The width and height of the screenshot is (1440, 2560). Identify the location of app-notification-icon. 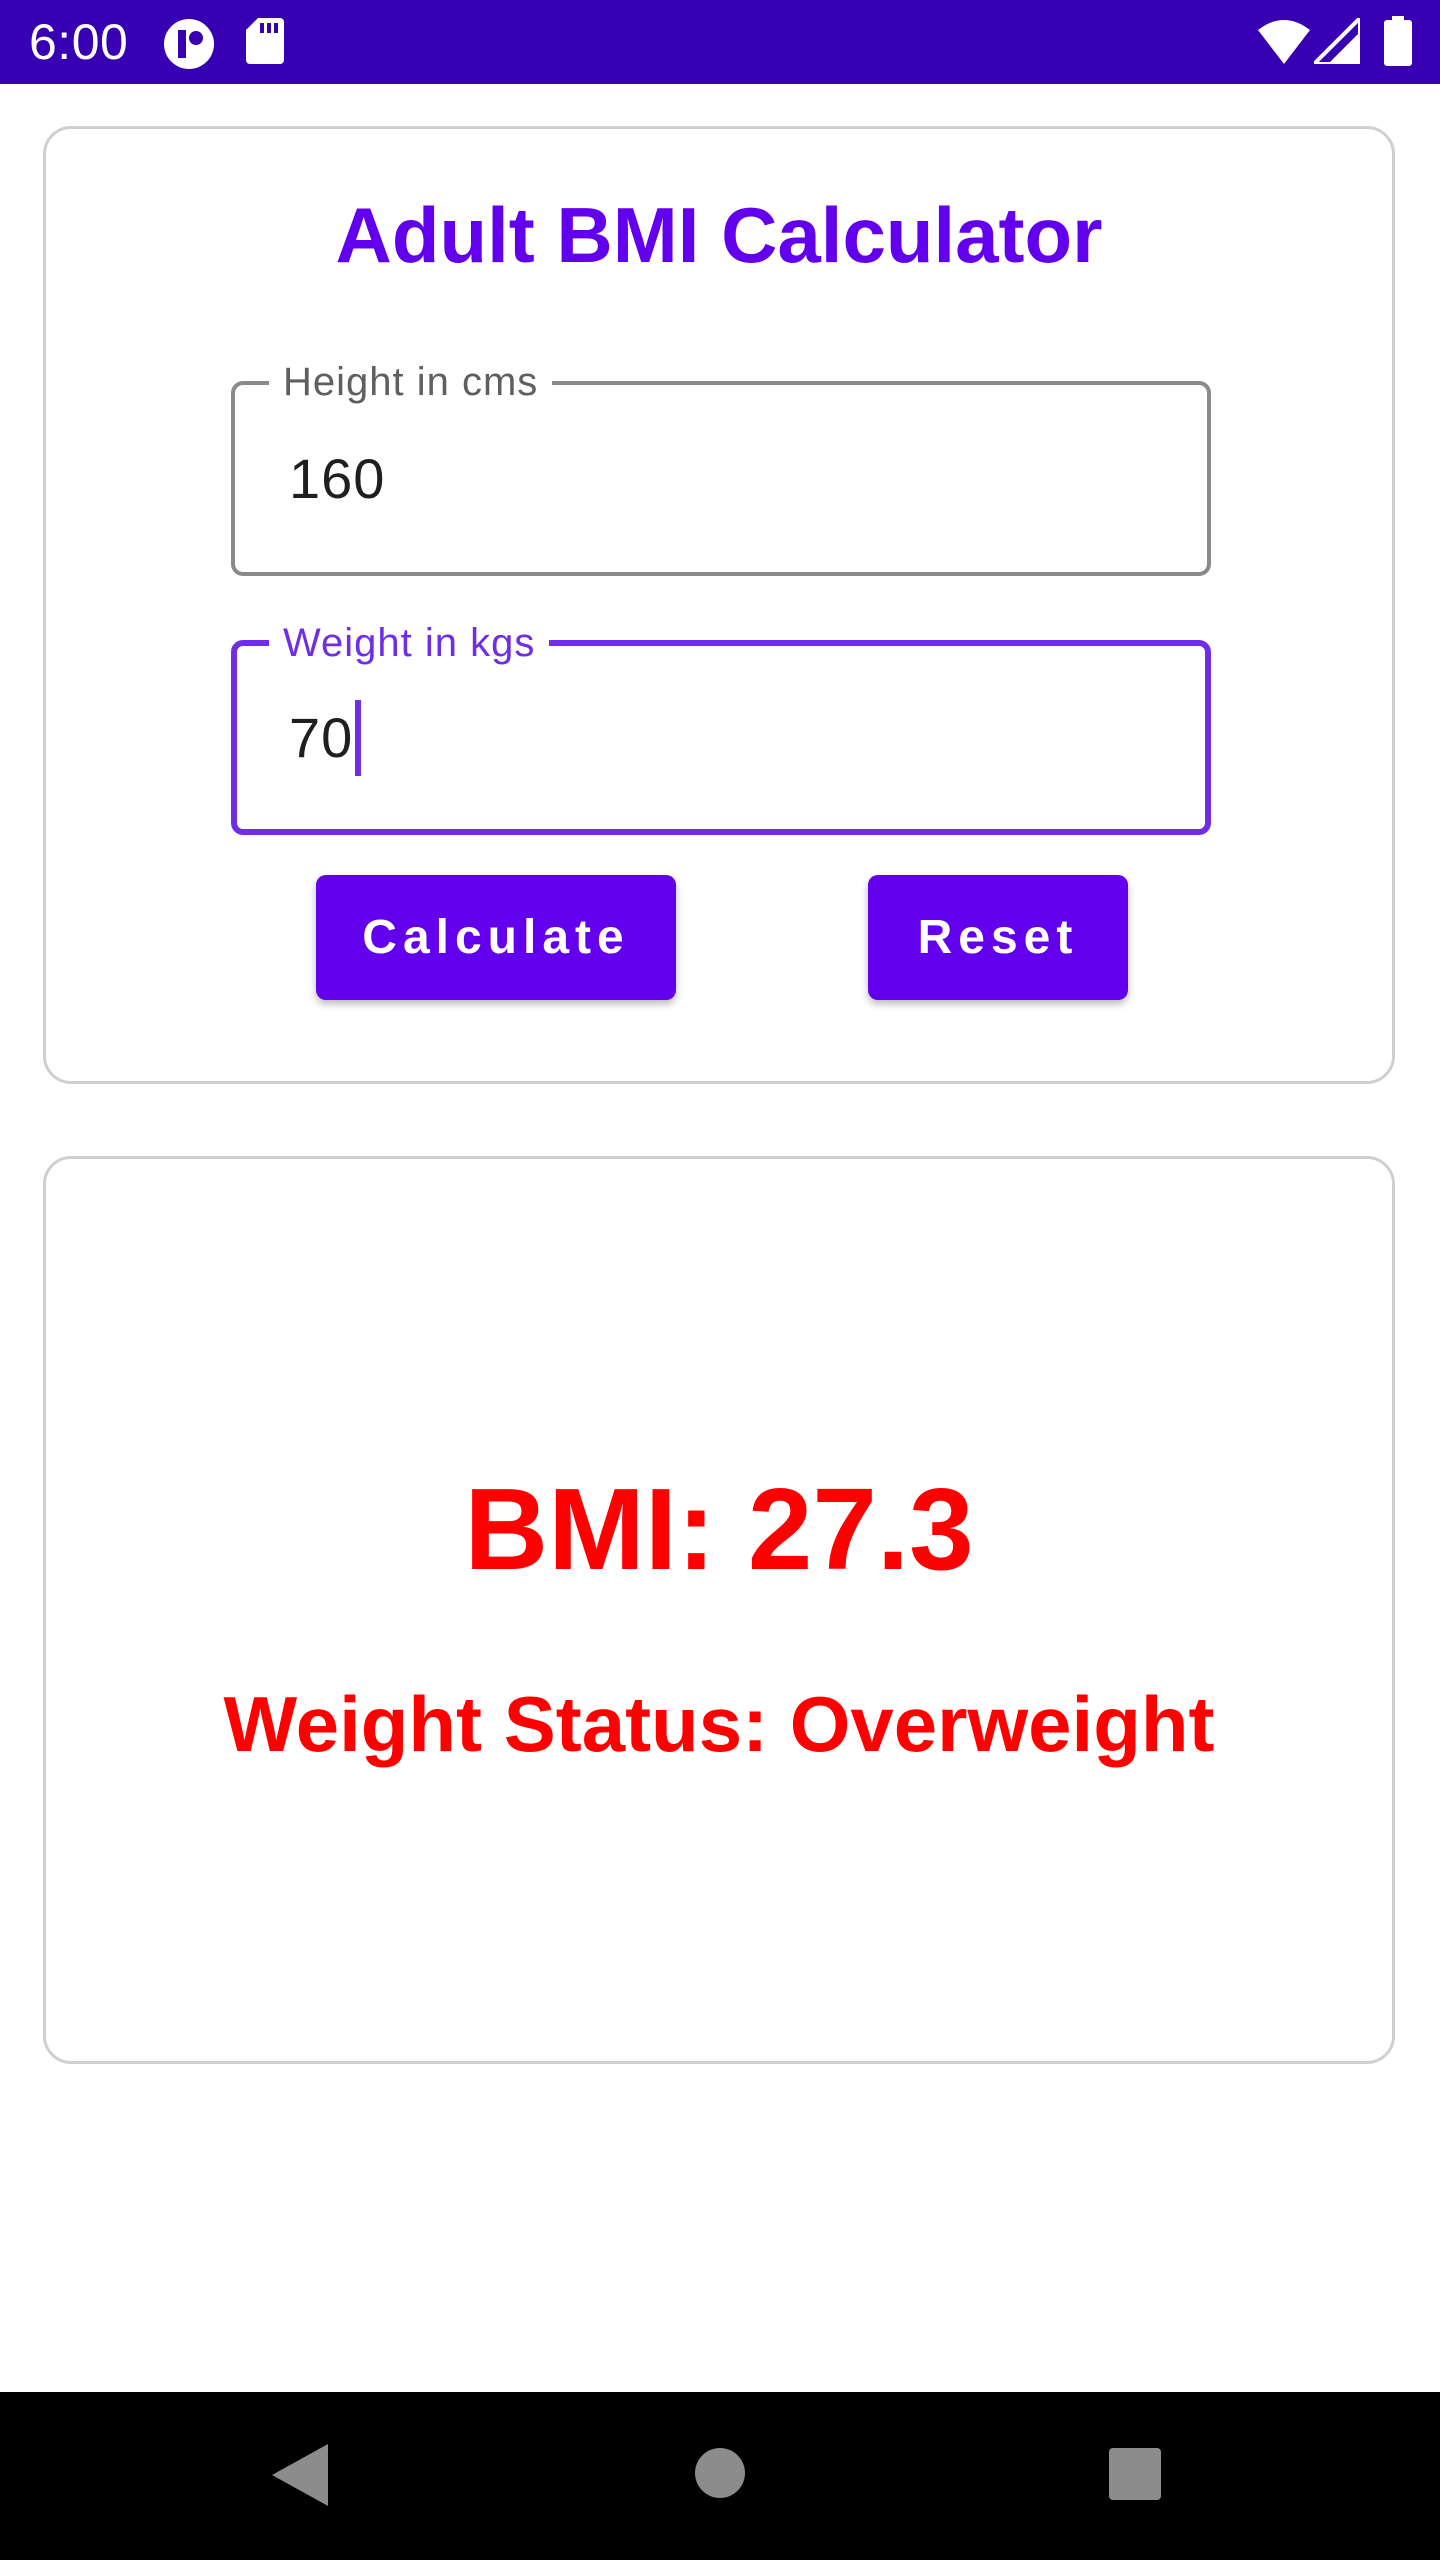
(189, 44).